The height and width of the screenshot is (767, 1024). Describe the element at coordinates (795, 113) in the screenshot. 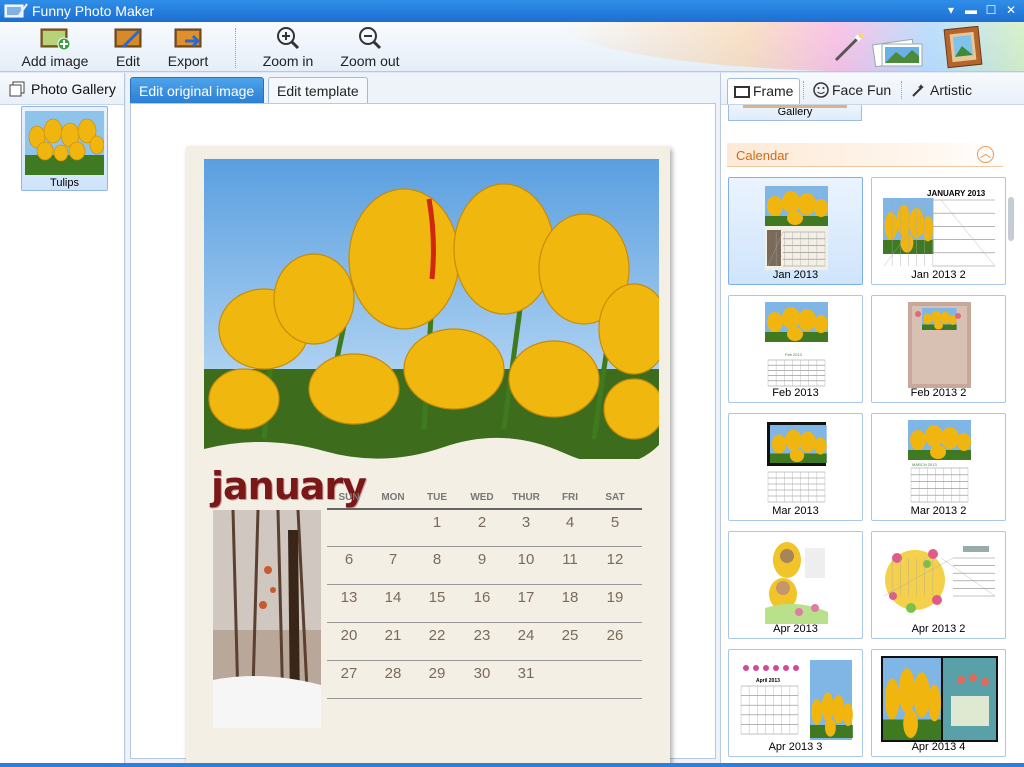

I see `template-gallery: Gallery` at that location.